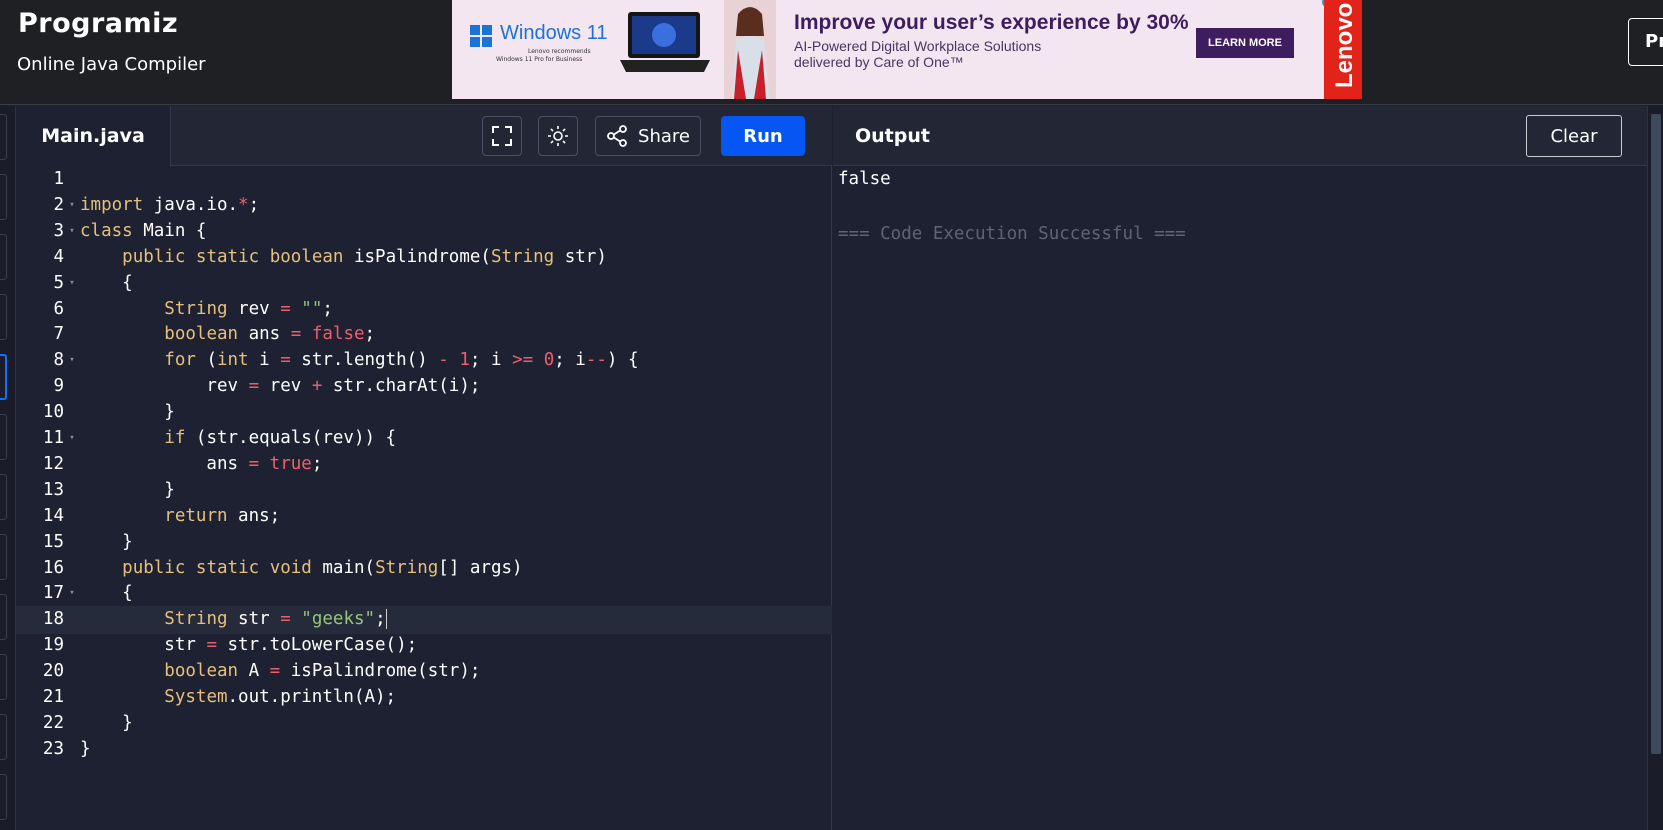 This screenshot has height=830, width=1663. I want to click on ad-windows-label: Windows 11, so click(554, 33).